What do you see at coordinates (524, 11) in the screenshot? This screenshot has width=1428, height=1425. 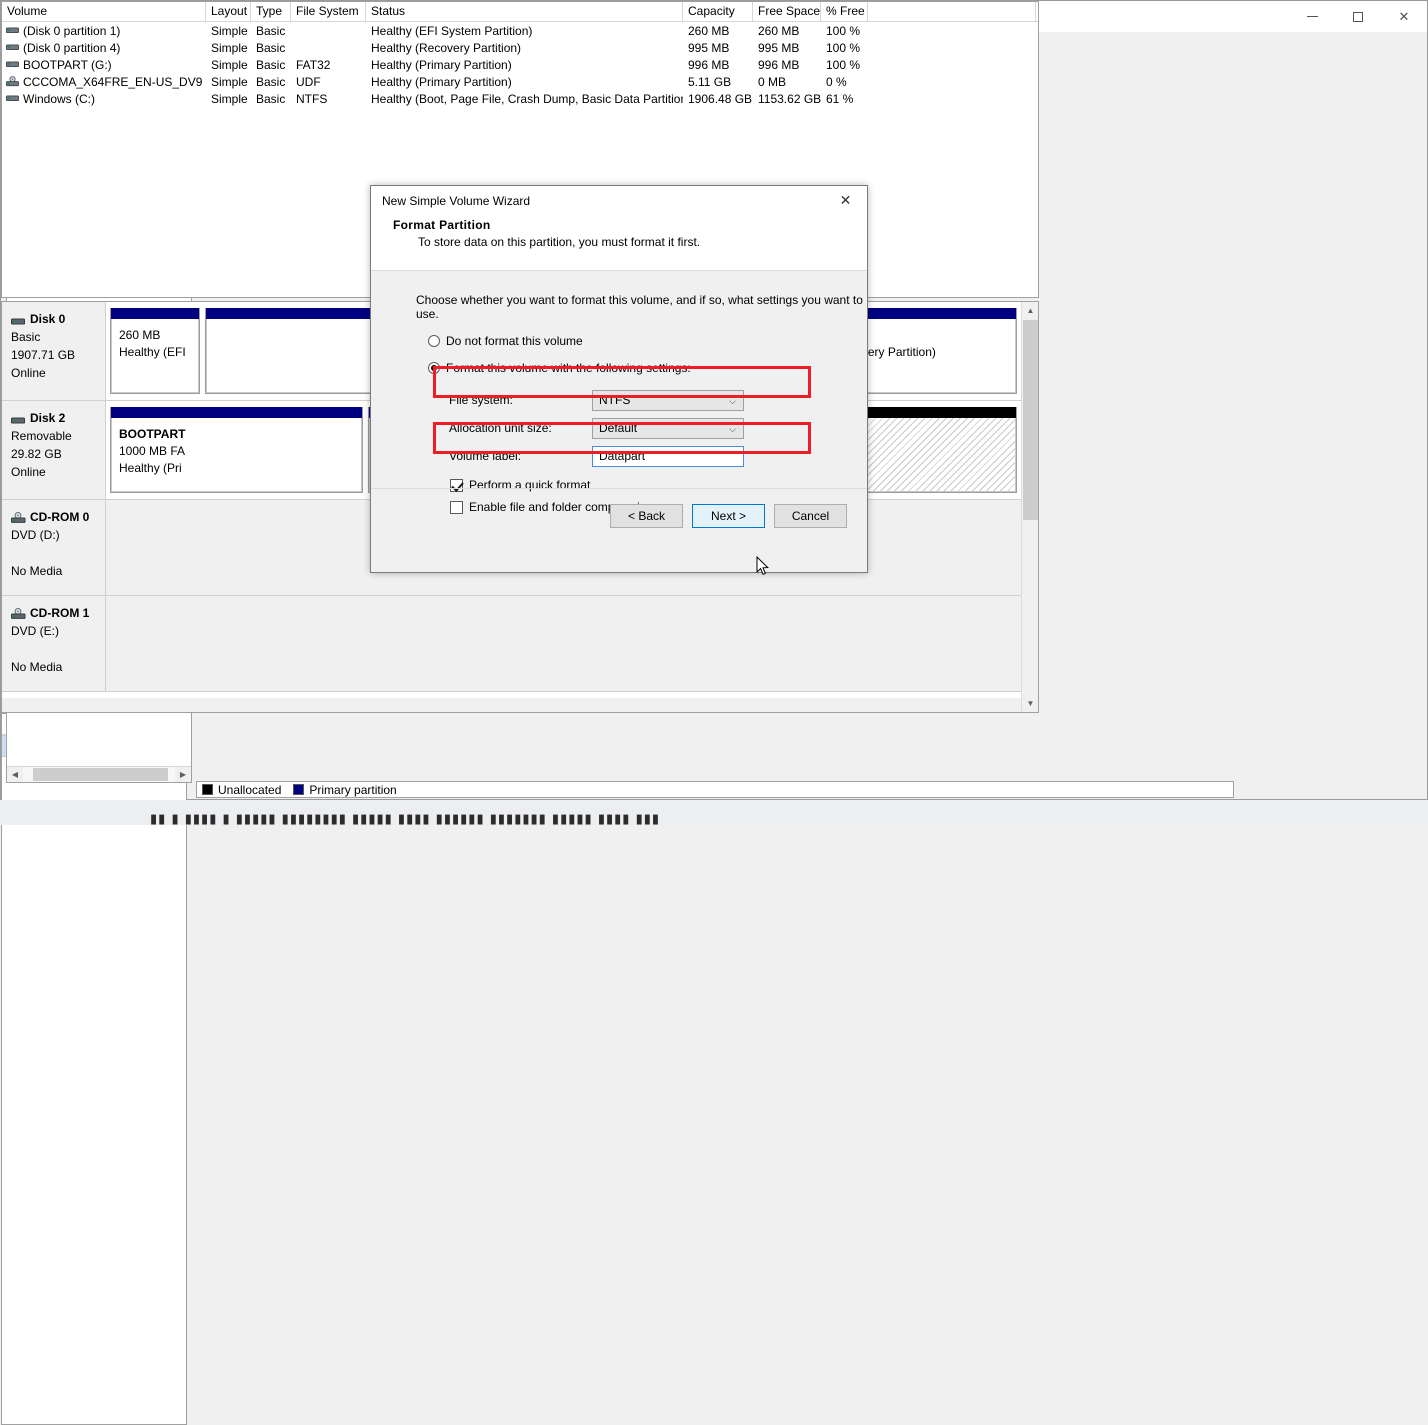 I see `volume-column-header-status: Status` at bounding box center [524, 11].